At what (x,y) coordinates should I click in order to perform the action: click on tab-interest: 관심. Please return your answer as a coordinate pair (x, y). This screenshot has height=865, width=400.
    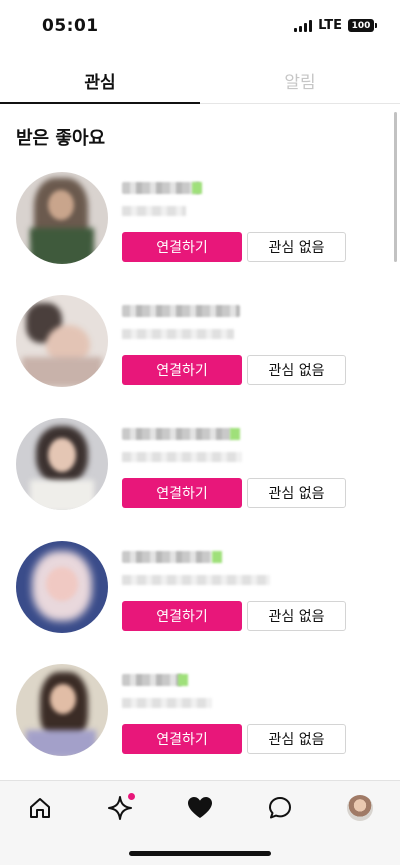
    Looking at the image, I should click on (100, 81).